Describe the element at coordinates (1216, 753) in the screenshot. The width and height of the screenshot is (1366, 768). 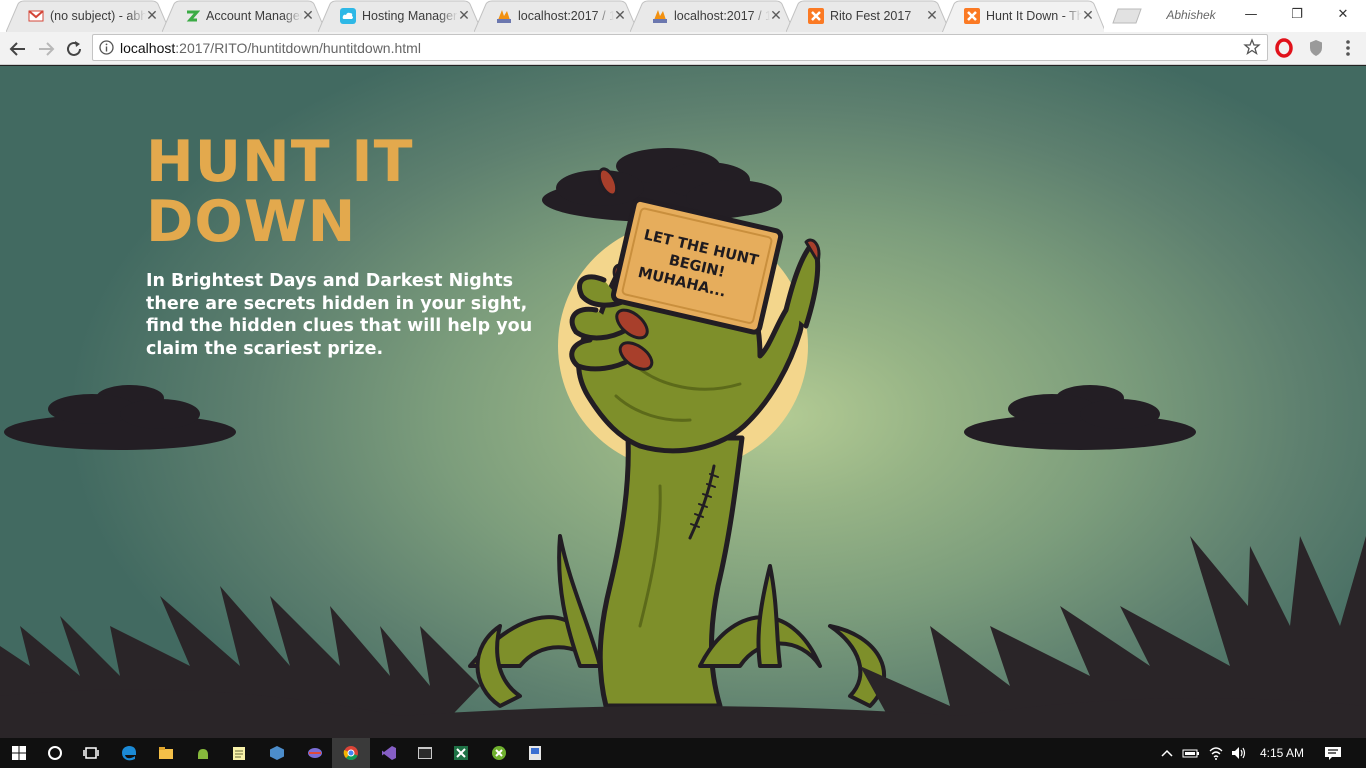
I see `wifi-icon` at that location.